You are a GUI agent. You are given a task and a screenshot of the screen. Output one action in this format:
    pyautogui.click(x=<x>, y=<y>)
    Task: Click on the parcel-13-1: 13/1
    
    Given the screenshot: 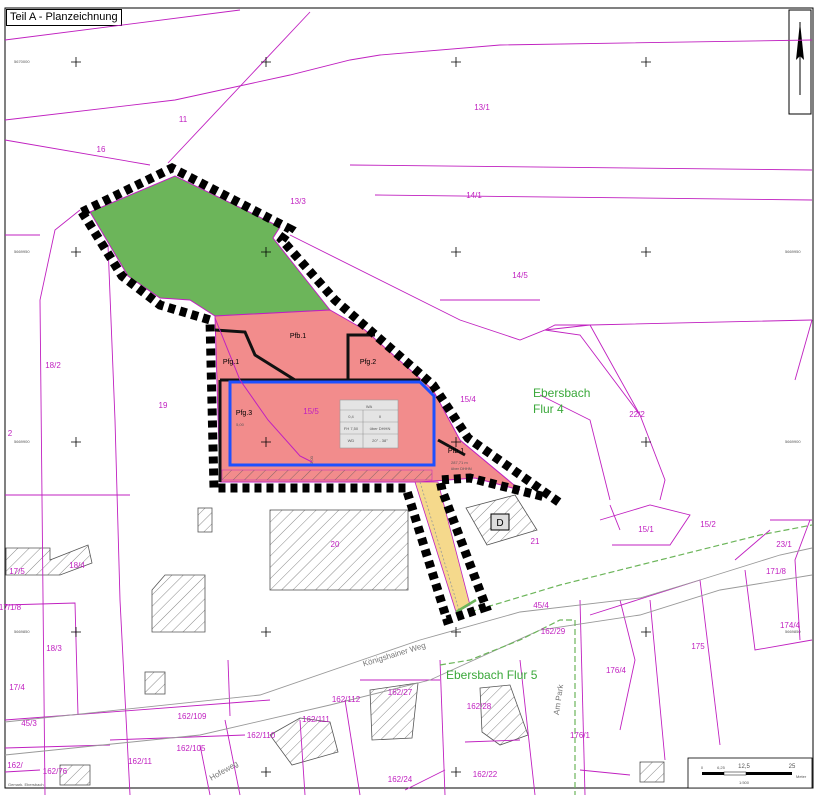 What is the action you would take?
    pyautogui.click(x=482, y=107)
    